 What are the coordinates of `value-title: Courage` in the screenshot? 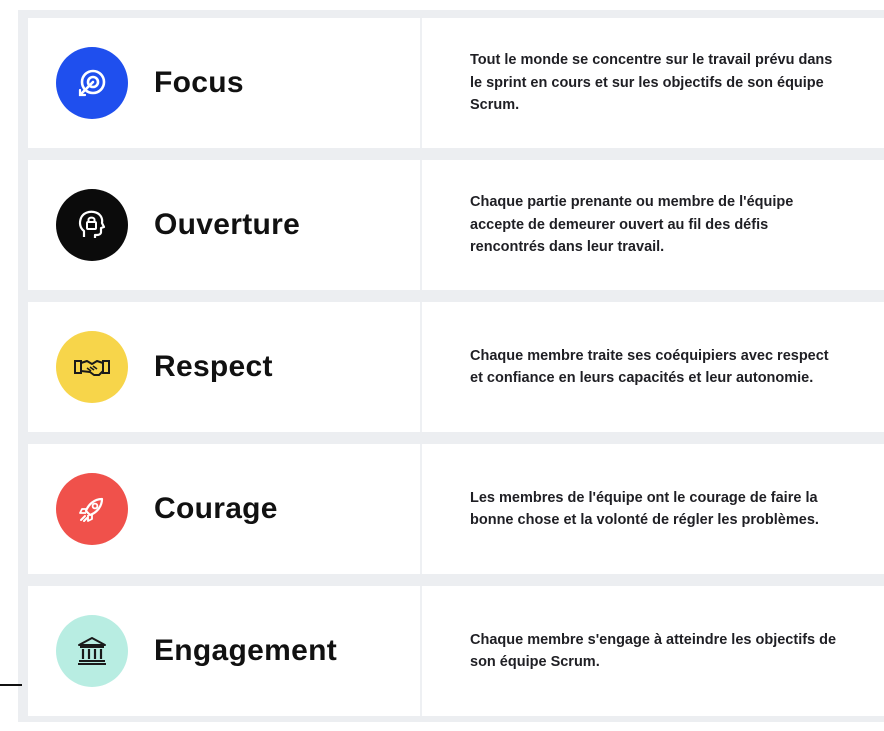 It's located at (216, 508).